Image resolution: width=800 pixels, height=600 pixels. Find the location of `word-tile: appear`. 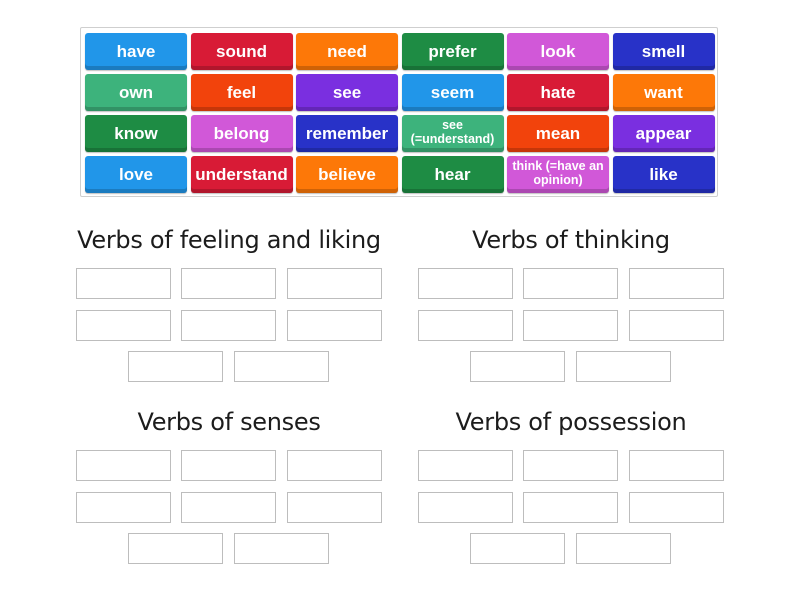

word-tile: appear is located at coordinates (663, 133).